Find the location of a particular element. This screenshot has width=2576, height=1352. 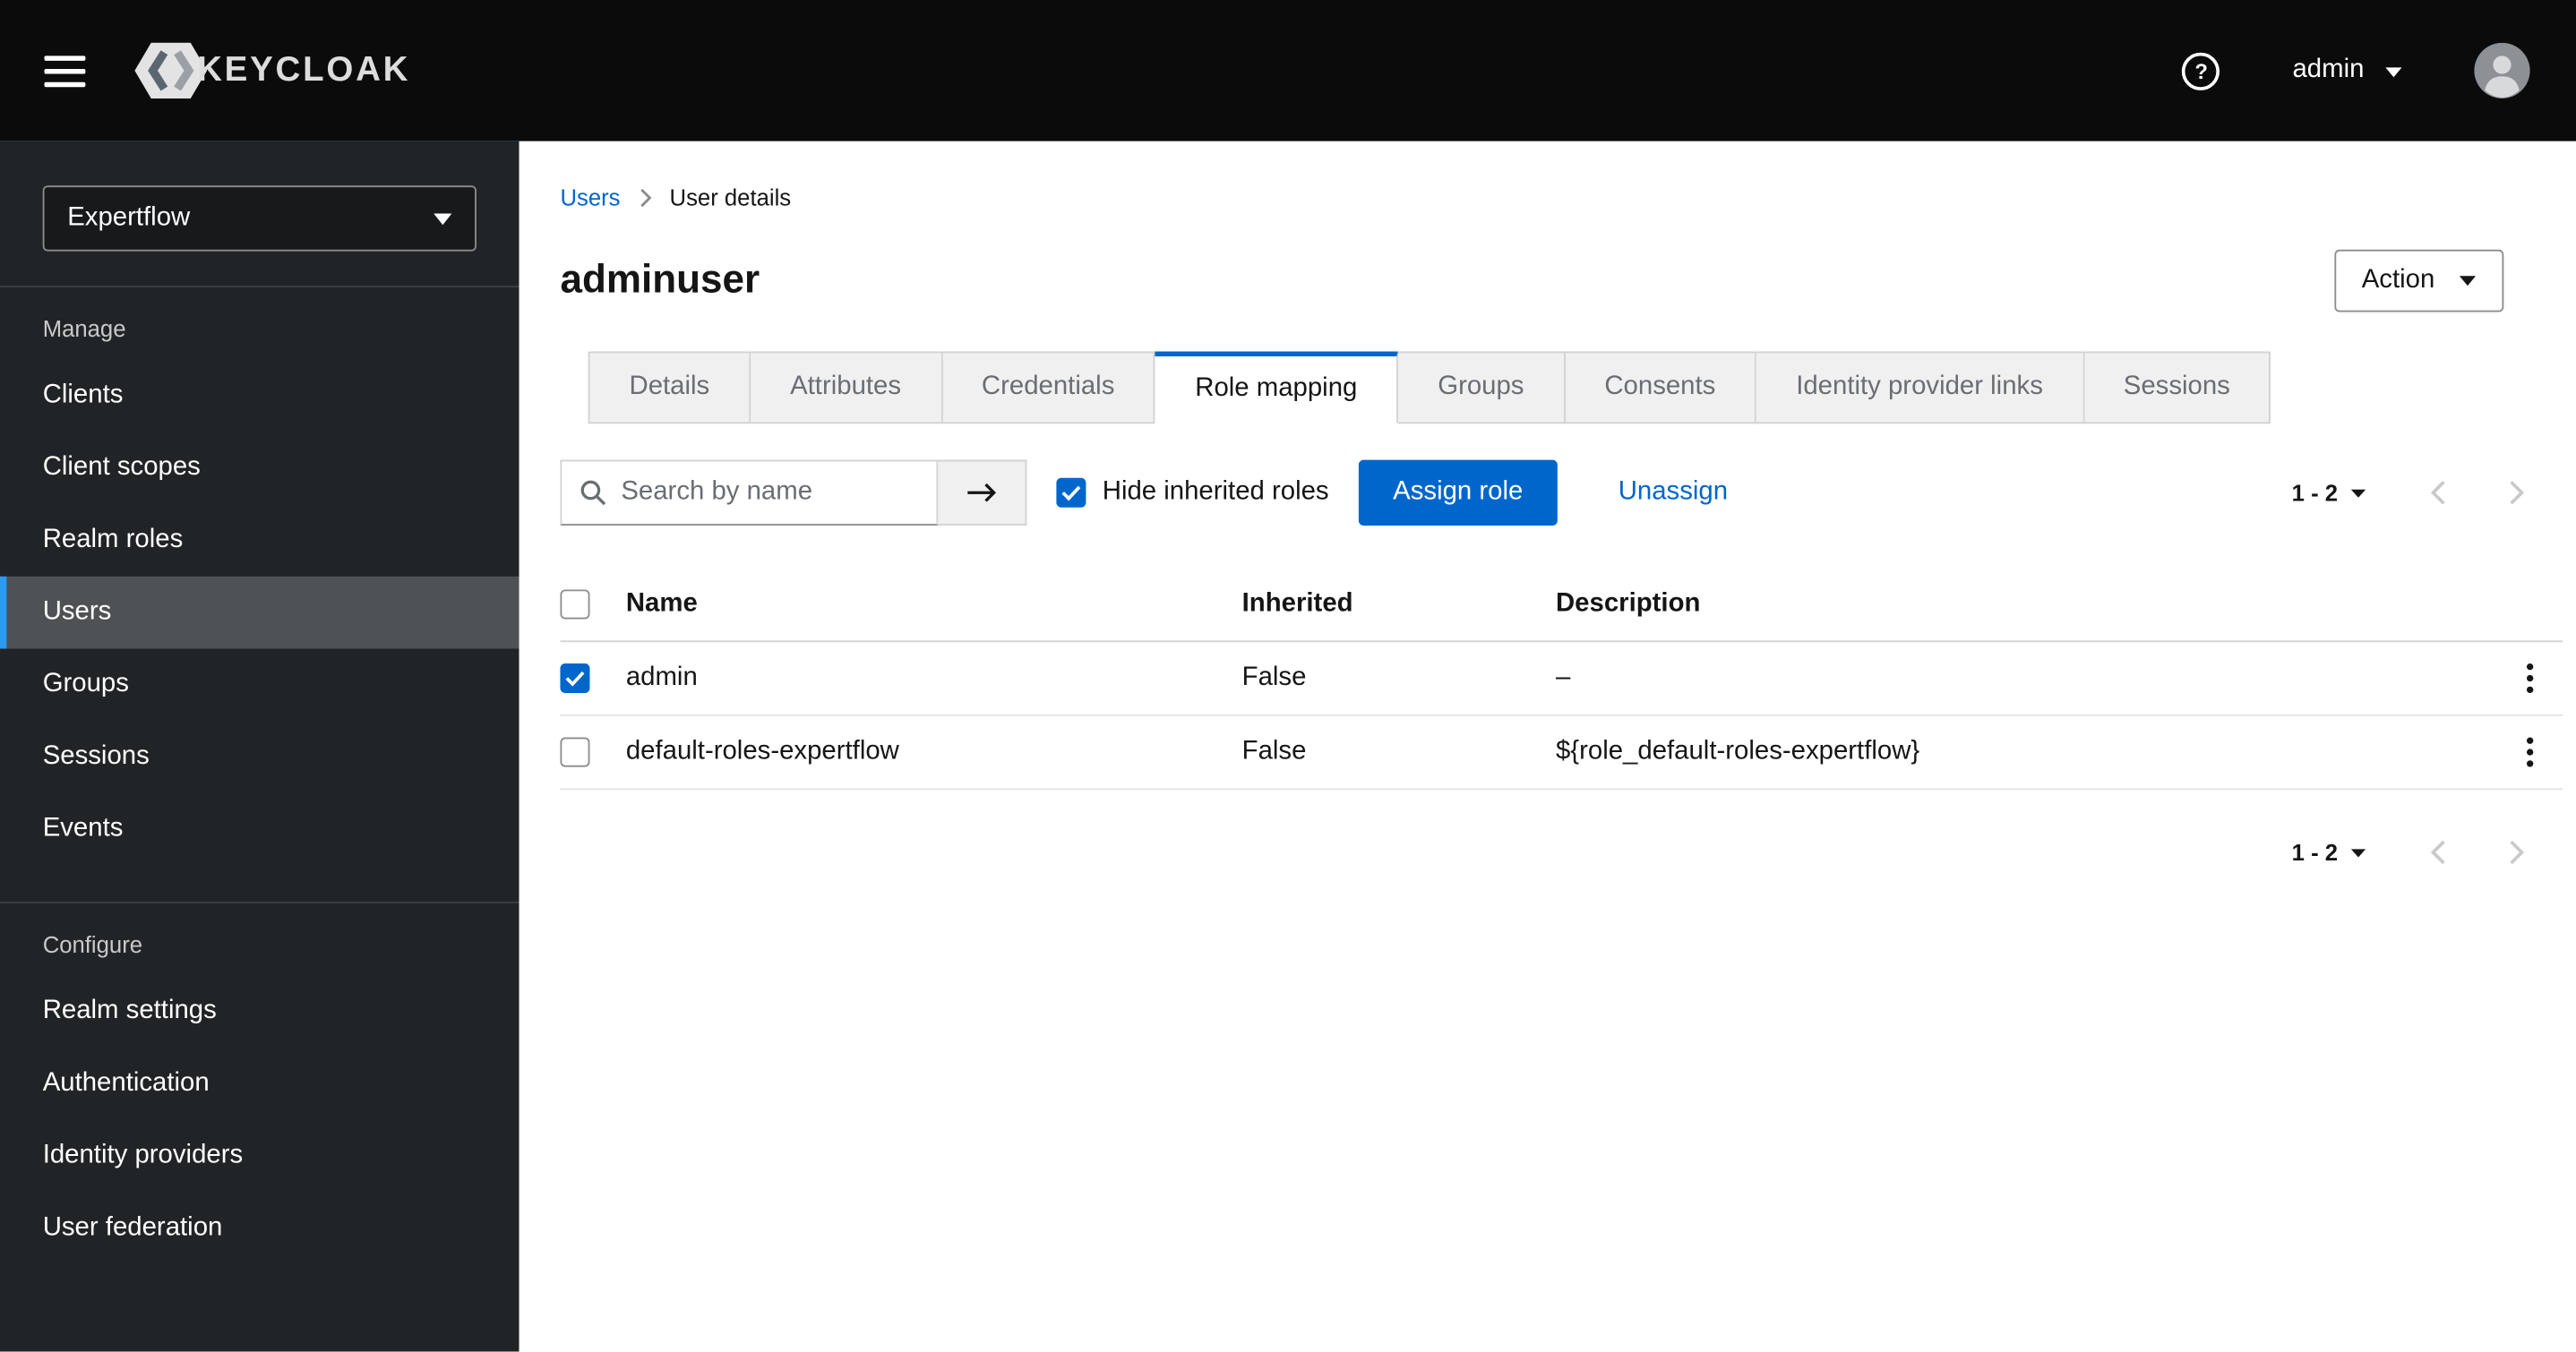

tab-attributes: Attributes is located at coordinates (846, 387).